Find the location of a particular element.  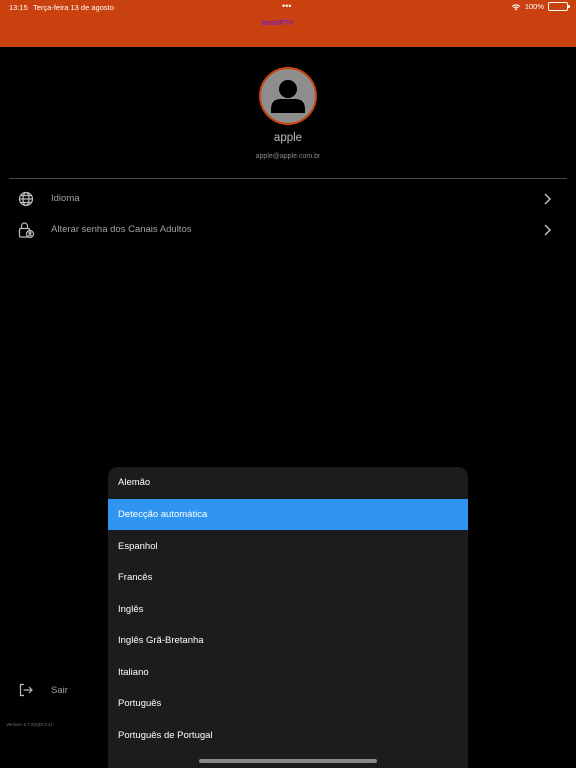

menu-item-idioma: Idioma is located at coordinates (288, 199).